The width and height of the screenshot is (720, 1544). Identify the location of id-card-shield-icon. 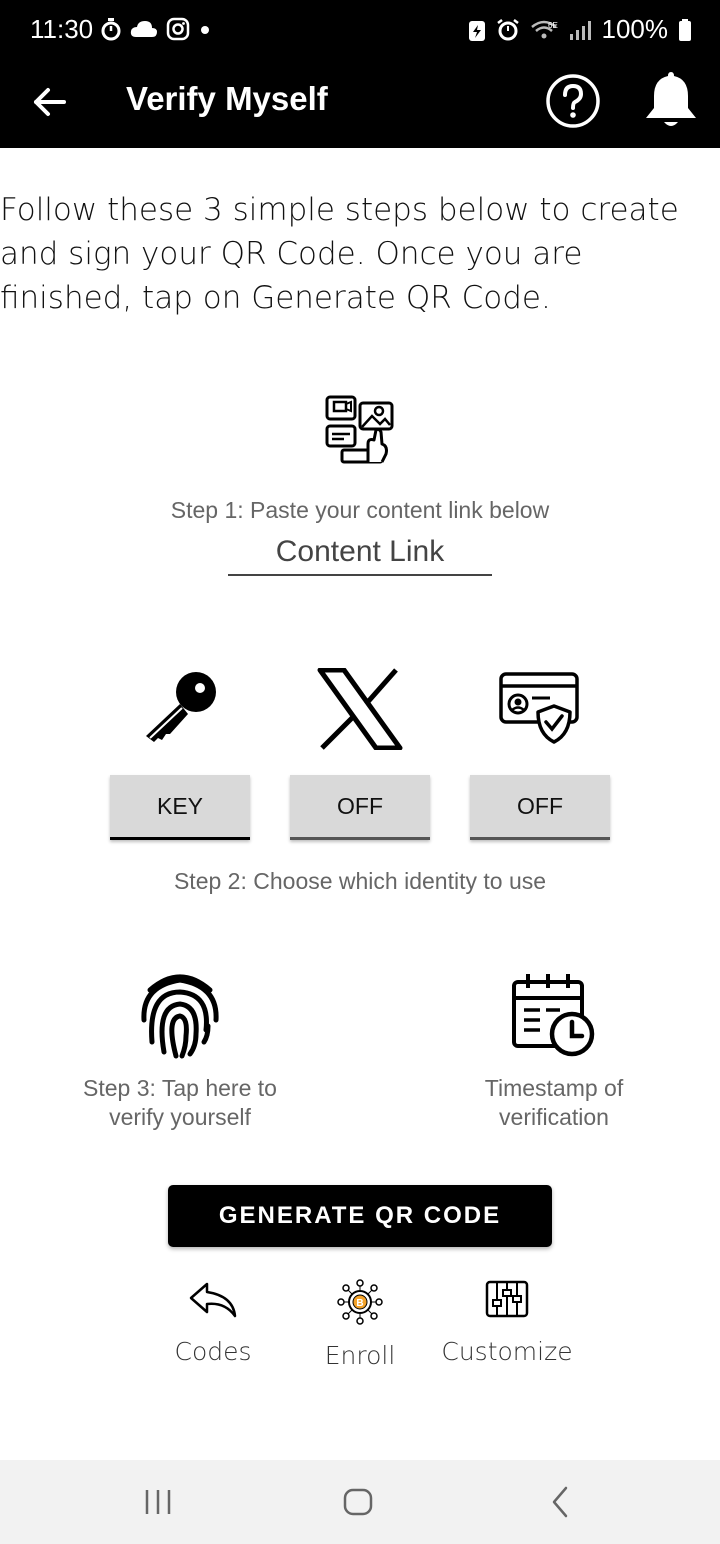
(539, 708).